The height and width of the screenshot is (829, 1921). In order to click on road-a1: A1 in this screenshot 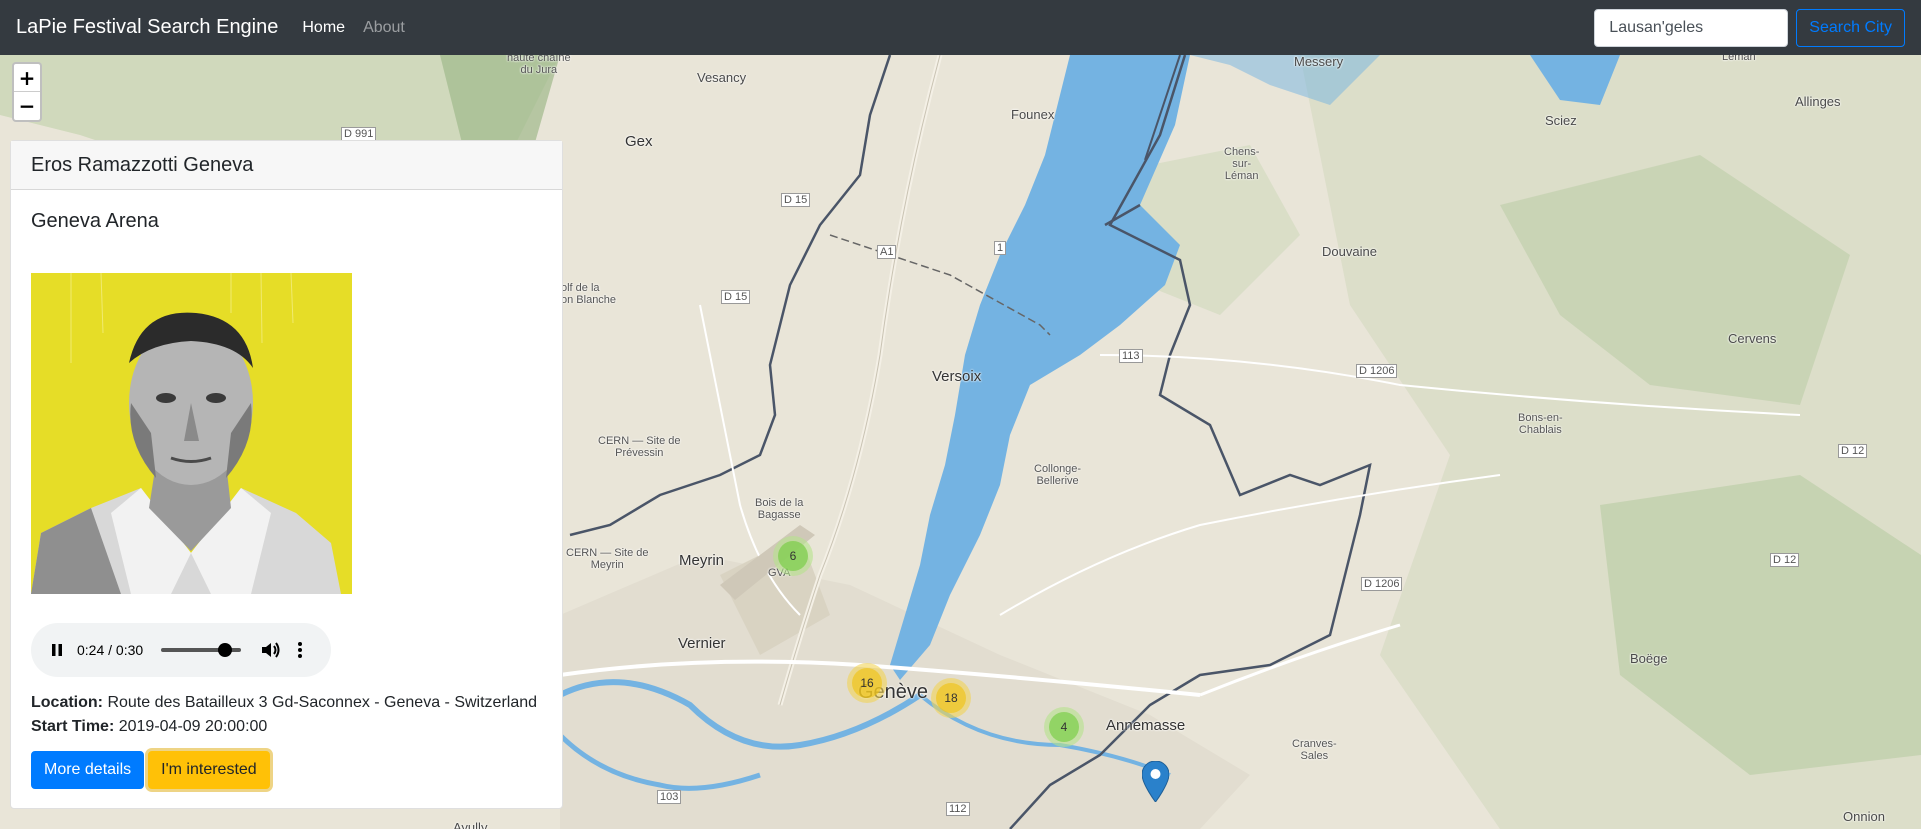, I will do `click(887, 252)`.